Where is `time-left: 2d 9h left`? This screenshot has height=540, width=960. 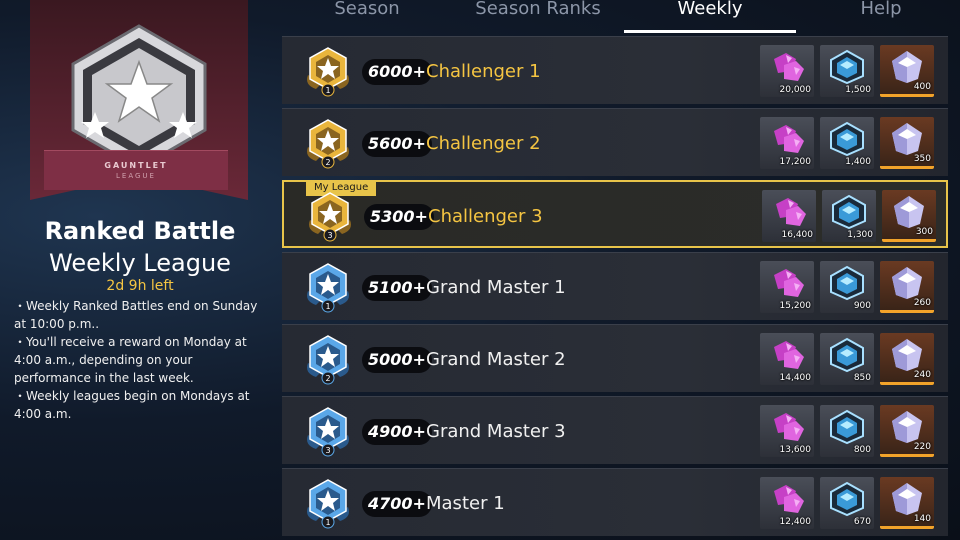 time-left: 2d 9h left is located at coordinates (140, 286).